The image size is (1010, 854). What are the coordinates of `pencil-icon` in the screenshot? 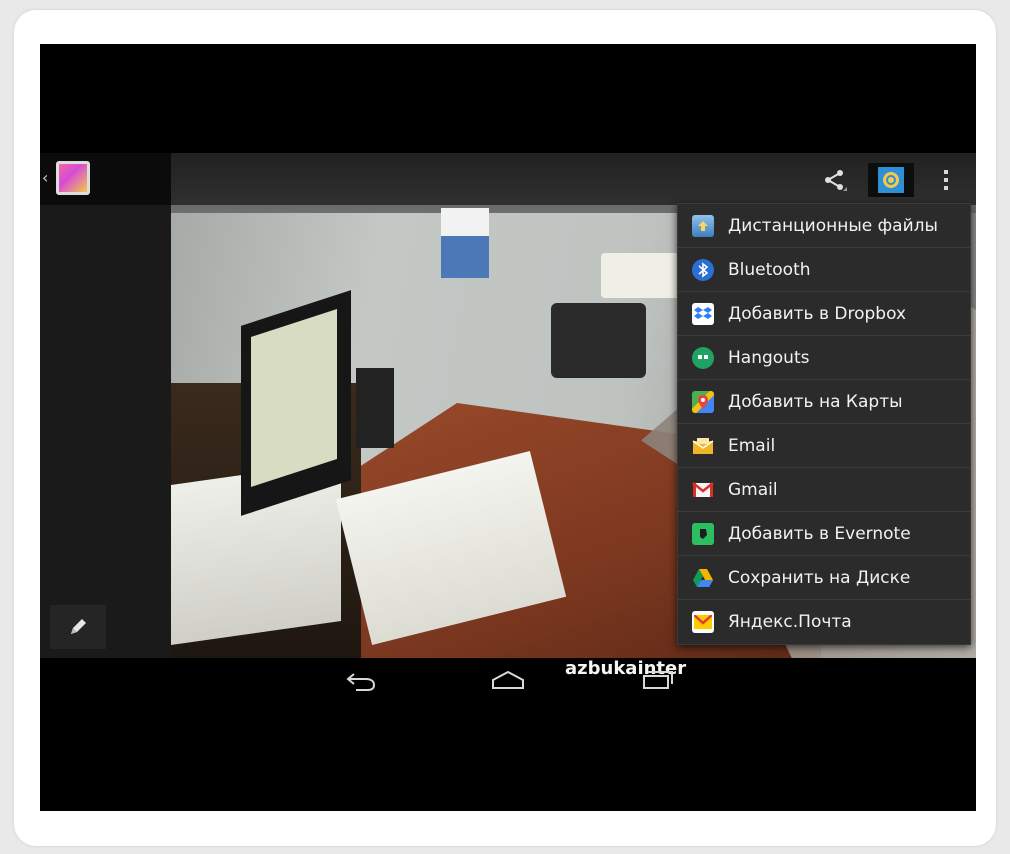 It's located at (78, 626).